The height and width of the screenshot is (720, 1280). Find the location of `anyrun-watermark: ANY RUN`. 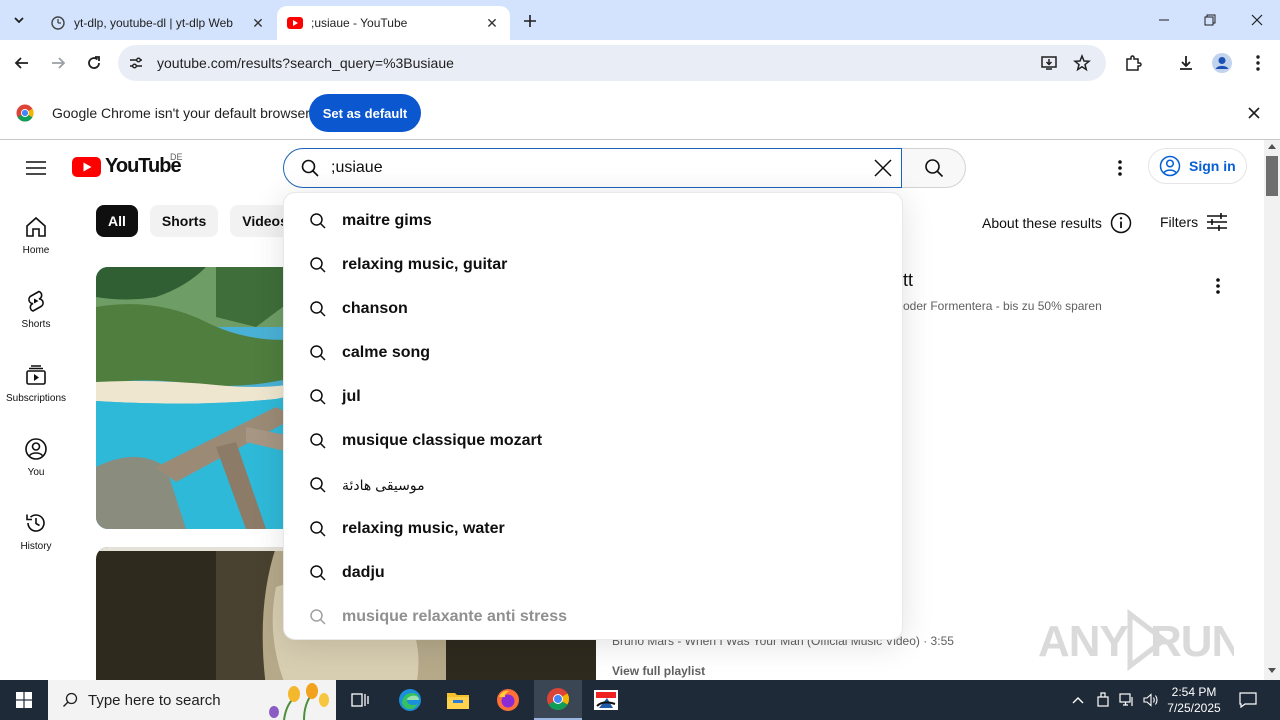

anyrun-watermark: ANY RUN is located at coordinates (1136, 640).